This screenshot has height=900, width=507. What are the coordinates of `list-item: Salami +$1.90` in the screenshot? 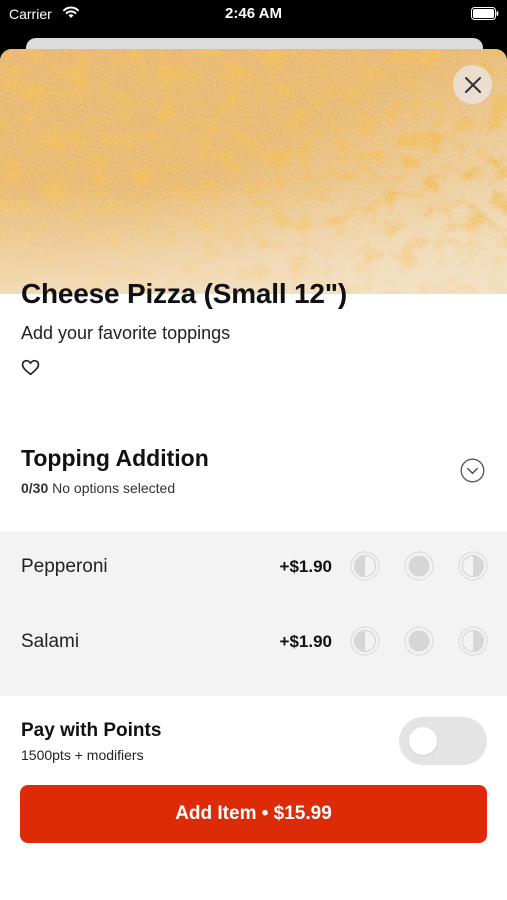 It's located at (253, 643).